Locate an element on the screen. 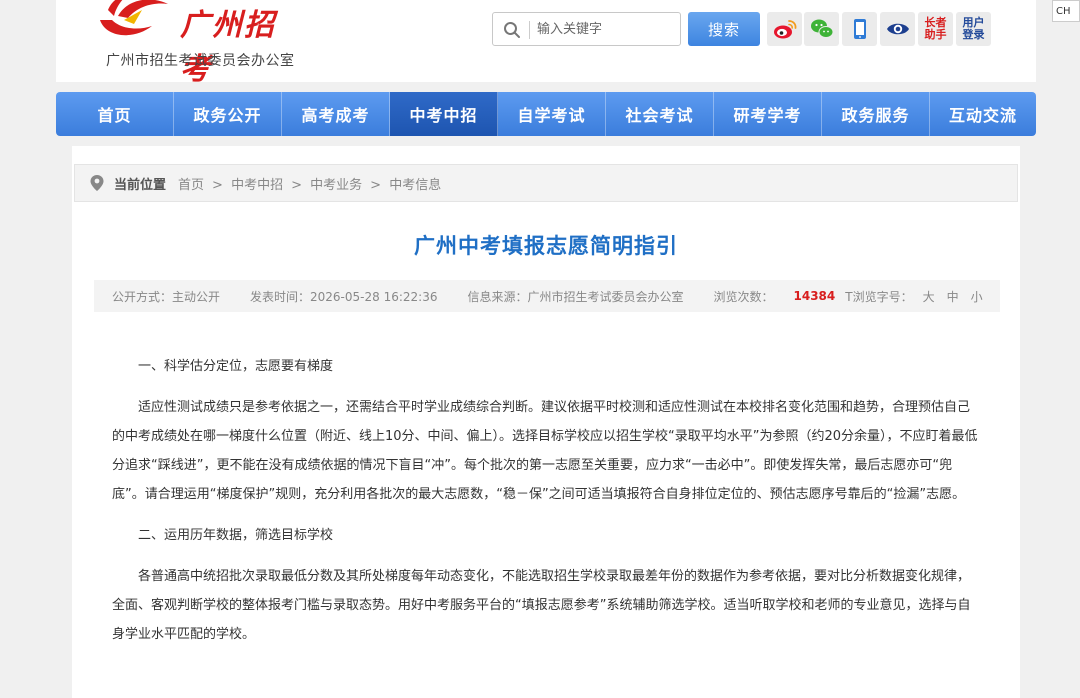 This screenshot has height=698, width=1080. meta-source: 信息来源：广州市招生考试委员会办公室 is located at coordinates (575, 296).